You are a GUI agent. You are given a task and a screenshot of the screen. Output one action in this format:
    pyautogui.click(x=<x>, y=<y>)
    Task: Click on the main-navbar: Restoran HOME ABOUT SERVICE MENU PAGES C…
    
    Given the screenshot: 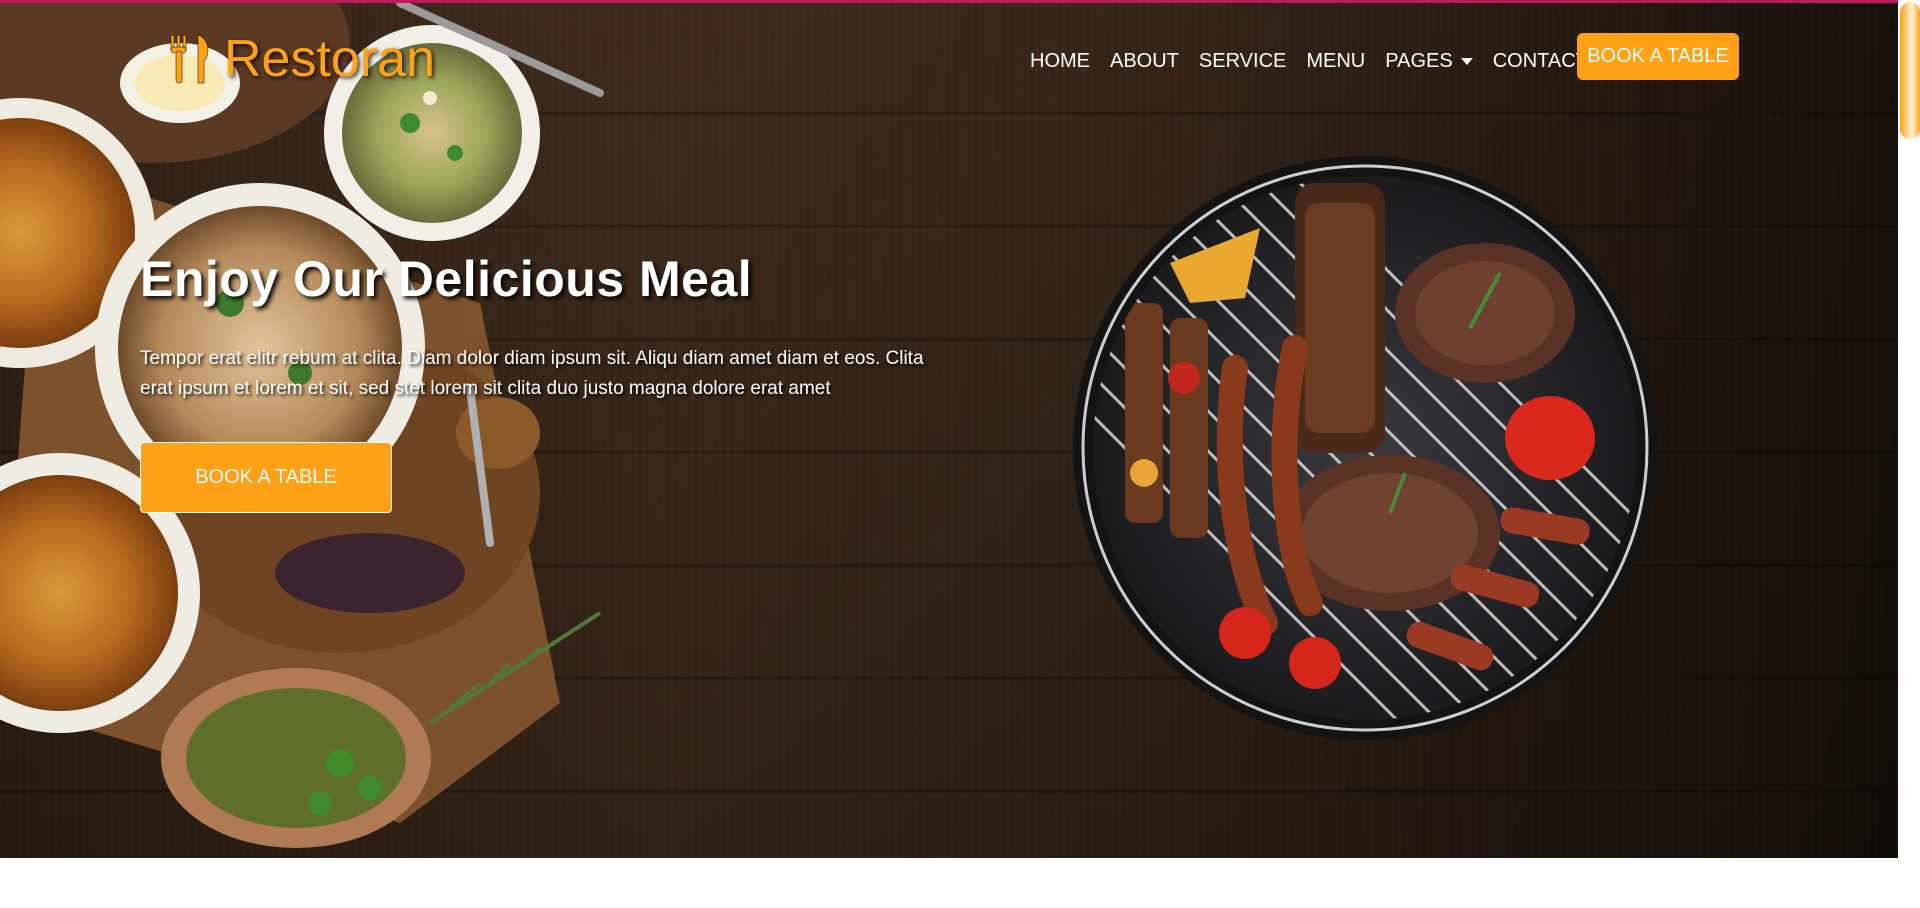 What is the action you would take?
    pyautogui.click(x=949, y=58)
    